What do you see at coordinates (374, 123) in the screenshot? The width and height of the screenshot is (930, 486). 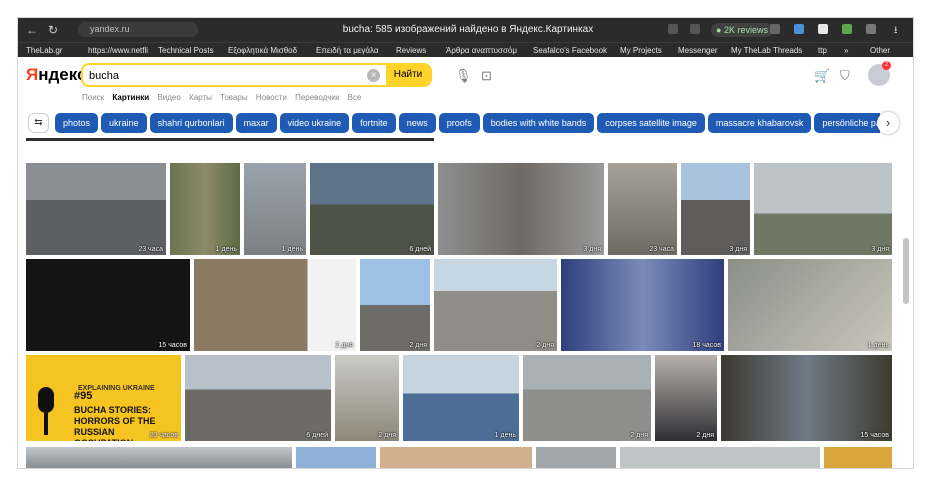 I see `chip: fortnite` at bounding box center [374, 123].